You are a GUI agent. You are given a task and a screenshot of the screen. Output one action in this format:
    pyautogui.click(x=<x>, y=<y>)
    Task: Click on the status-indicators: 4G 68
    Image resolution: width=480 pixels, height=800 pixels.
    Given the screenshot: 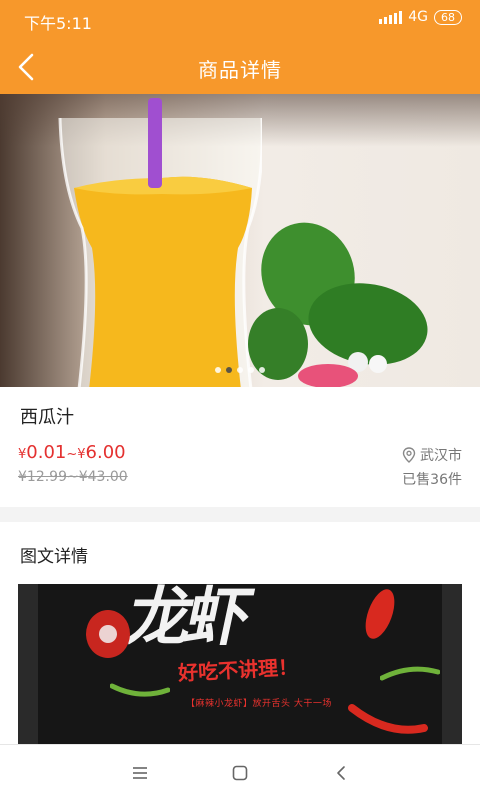 What is the action you would take?
    pyautogui.click(x=420, y=17)
    